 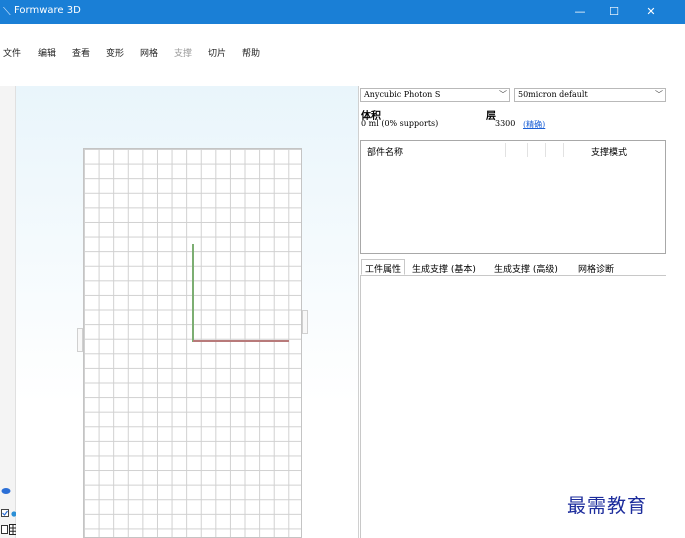 What do you see at coordinates (4, 529) in the screenshot?
I see `square-icon` at bounding box center [4, 529].